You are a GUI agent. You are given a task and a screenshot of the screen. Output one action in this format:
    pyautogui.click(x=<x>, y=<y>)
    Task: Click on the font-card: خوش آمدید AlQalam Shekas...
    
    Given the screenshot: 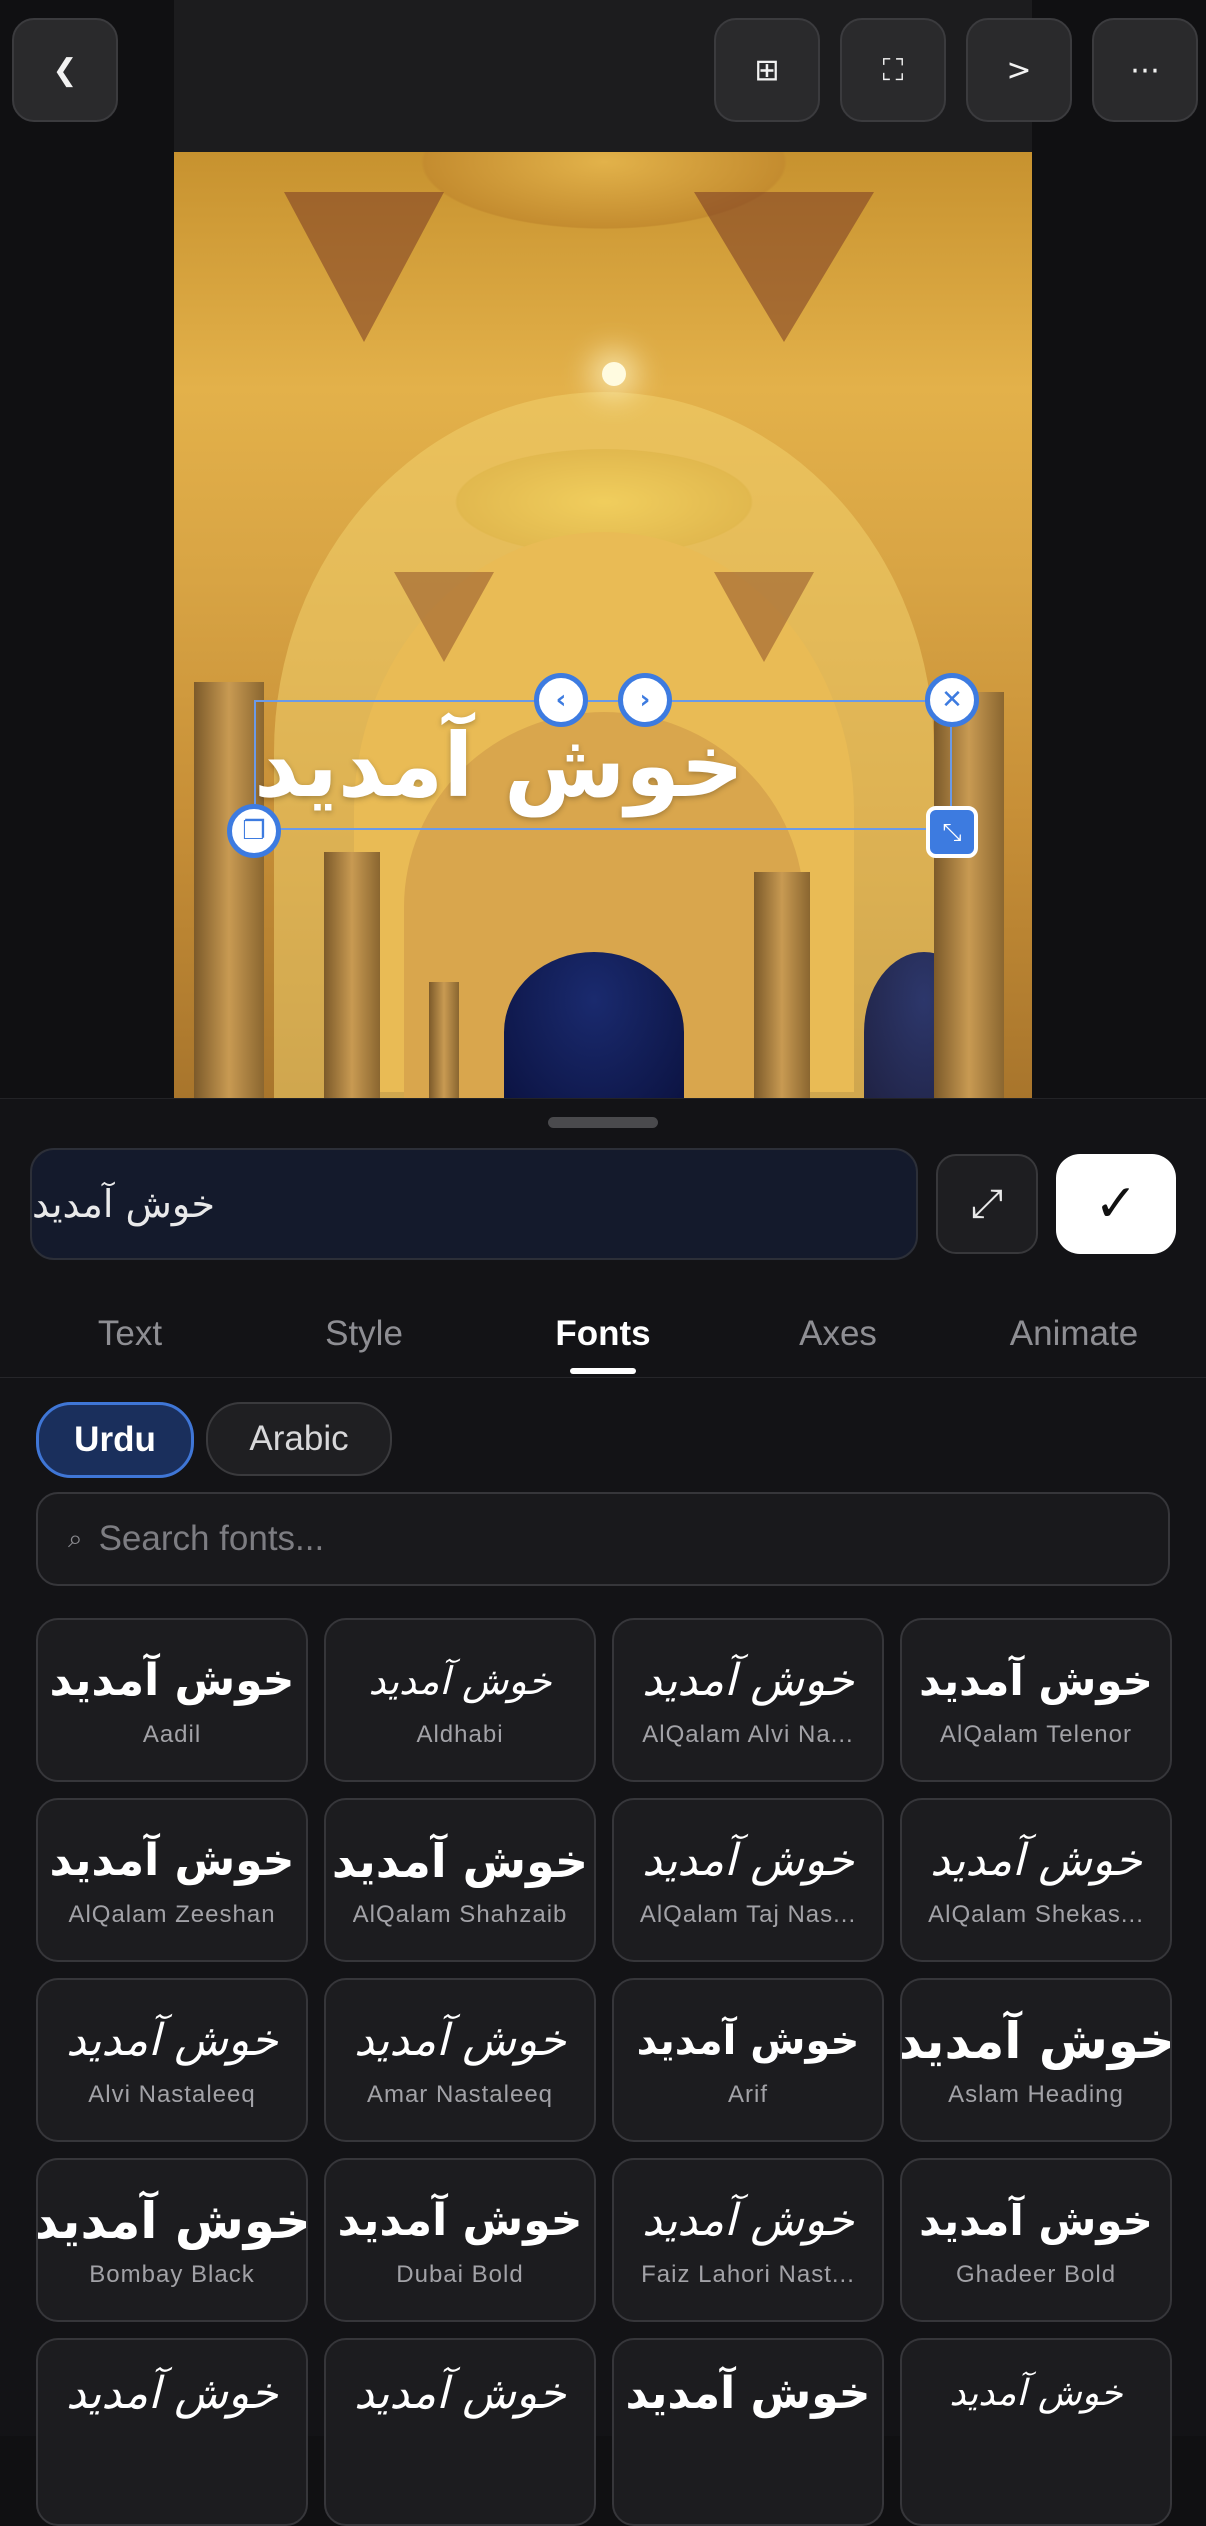 What is the action you would take?
    pyautogui.click(x=1036, y=1880)
    